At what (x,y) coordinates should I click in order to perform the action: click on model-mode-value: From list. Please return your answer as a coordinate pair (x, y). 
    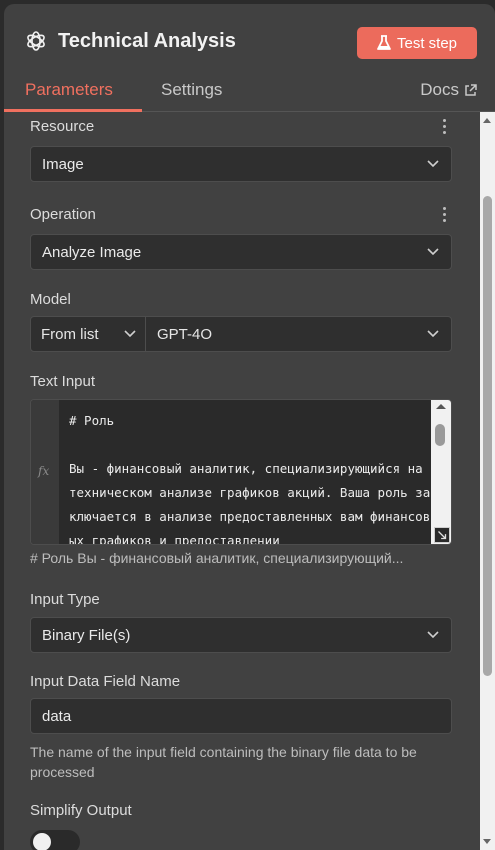
    Looking at the image, I should click on (70, 334).